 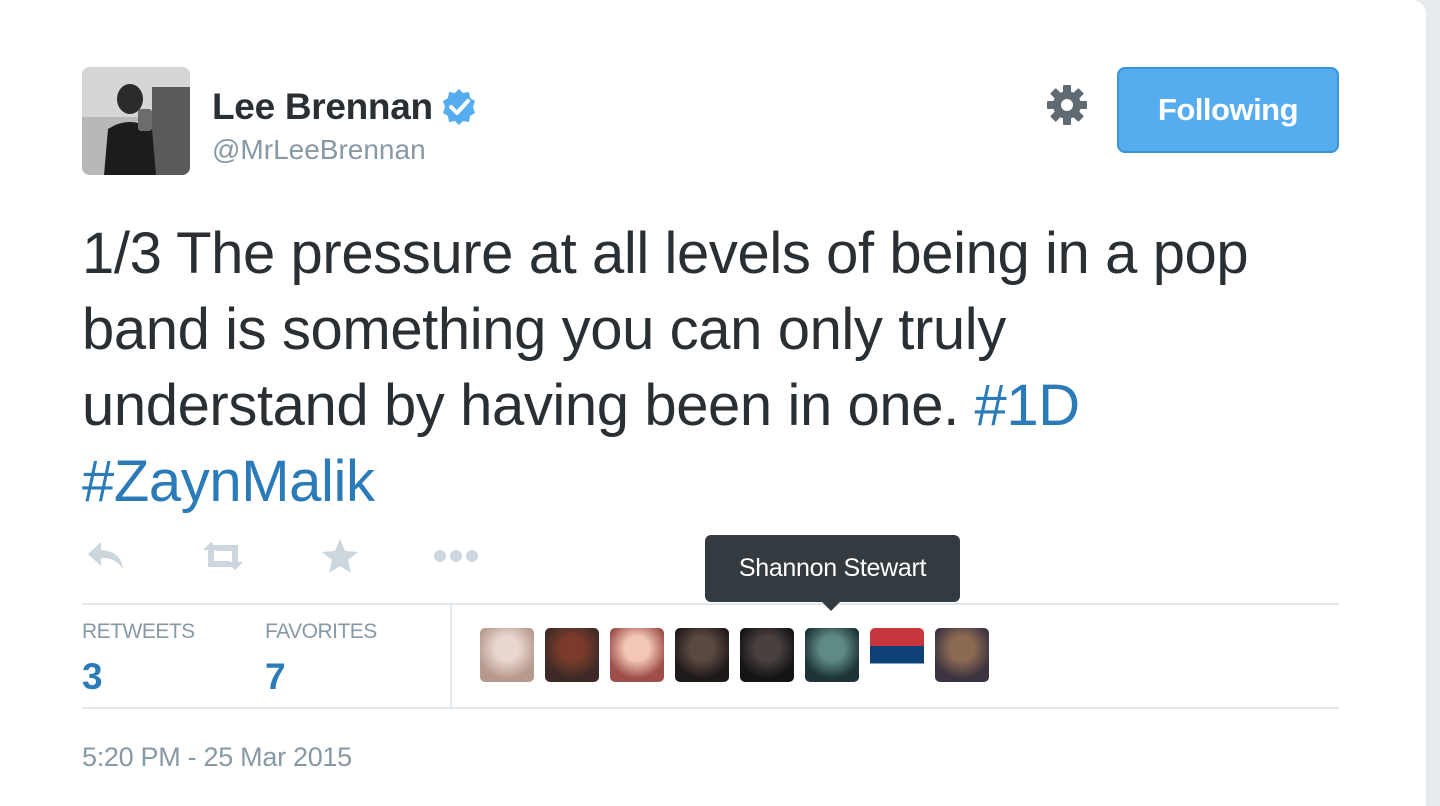 What do you see at coordinates (451, 656) in the screenshot?
I see `stats-divider-vertical` at bounding box center [451, 656].